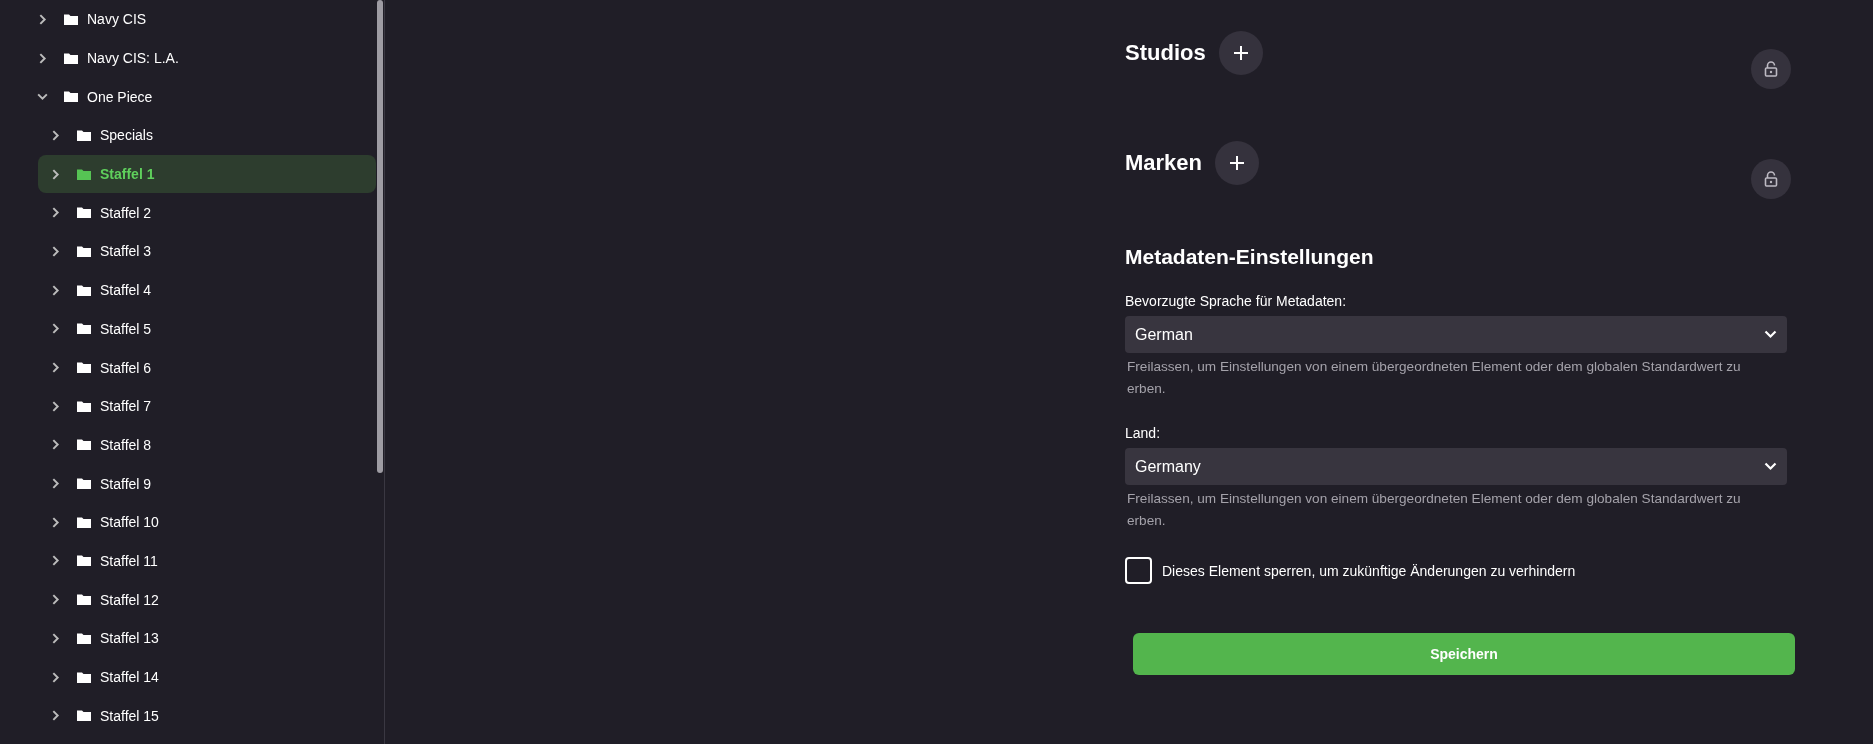 This screenshot has height=744, width=1873. Describe the element at coordinates (207, 599) in the screenshot. I see `tree-item: Staffel 12` at that location.